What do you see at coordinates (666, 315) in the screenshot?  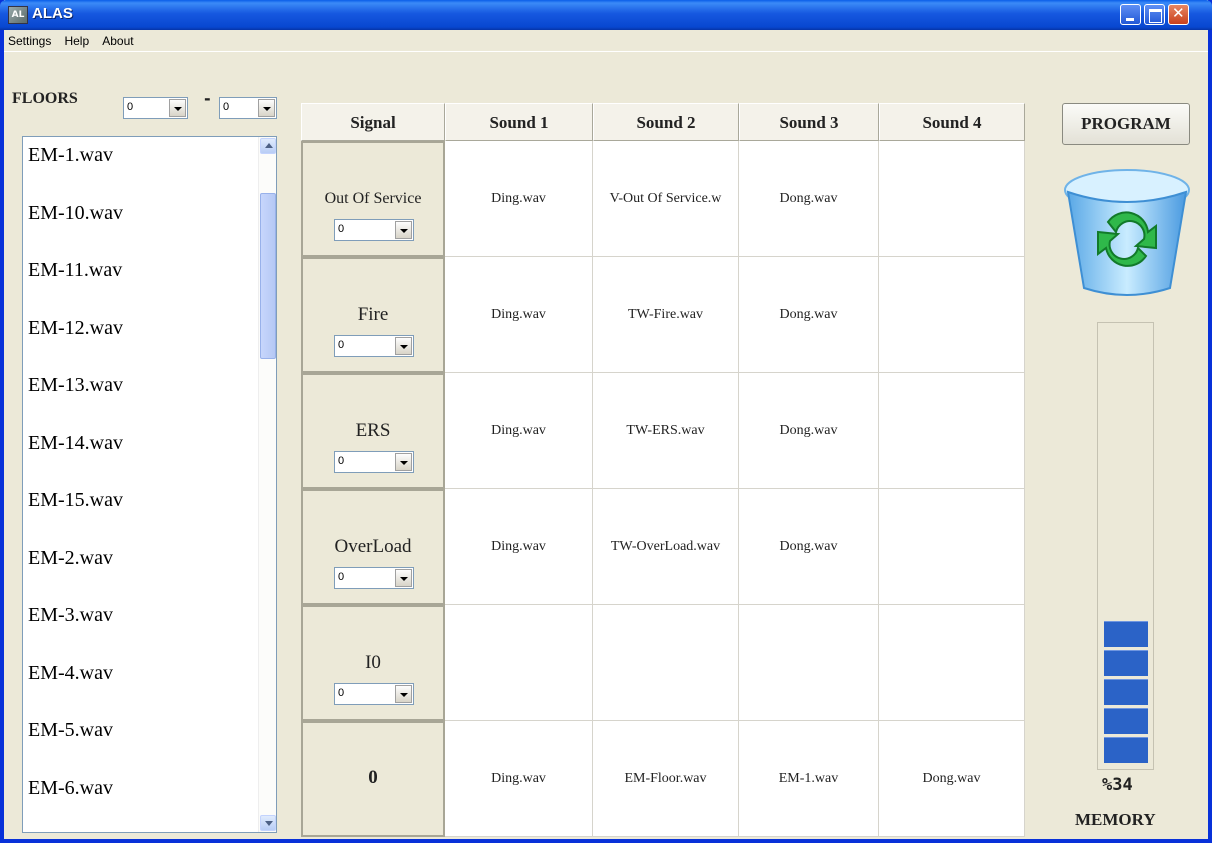 I see `sound-cell: TW-Fire.wav` at bounding box center [666, 315].